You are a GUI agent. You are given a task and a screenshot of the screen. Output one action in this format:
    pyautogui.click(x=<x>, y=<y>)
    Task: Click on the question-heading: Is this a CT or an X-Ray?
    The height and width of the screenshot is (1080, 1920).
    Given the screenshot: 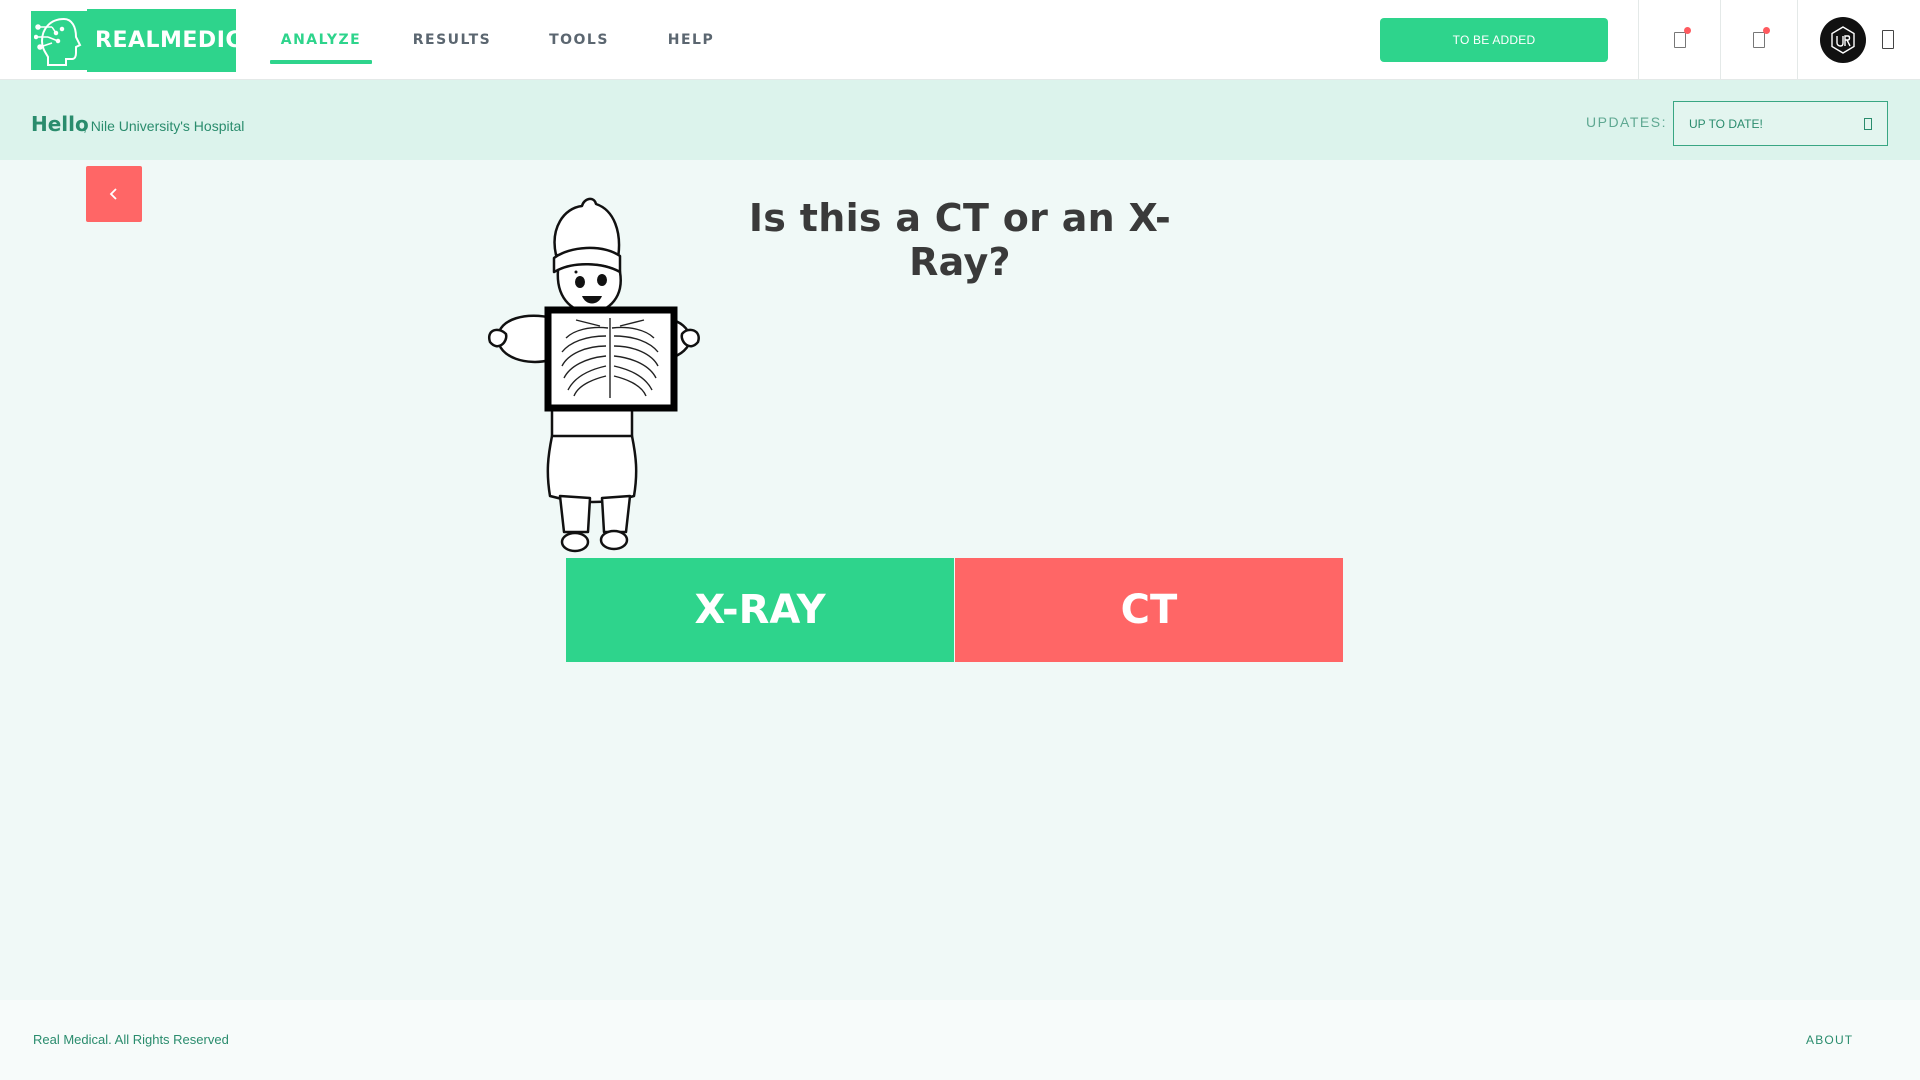 What is the action you would take?
    pyautogui.click(x=960, y=240)
    